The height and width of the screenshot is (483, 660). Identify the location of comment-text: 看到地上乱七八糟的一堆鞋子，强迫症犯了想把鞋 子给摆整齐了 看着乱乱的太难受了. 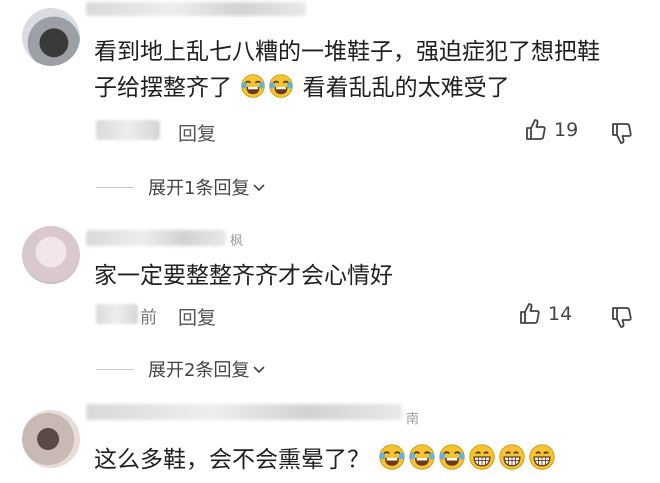
(374, 70).